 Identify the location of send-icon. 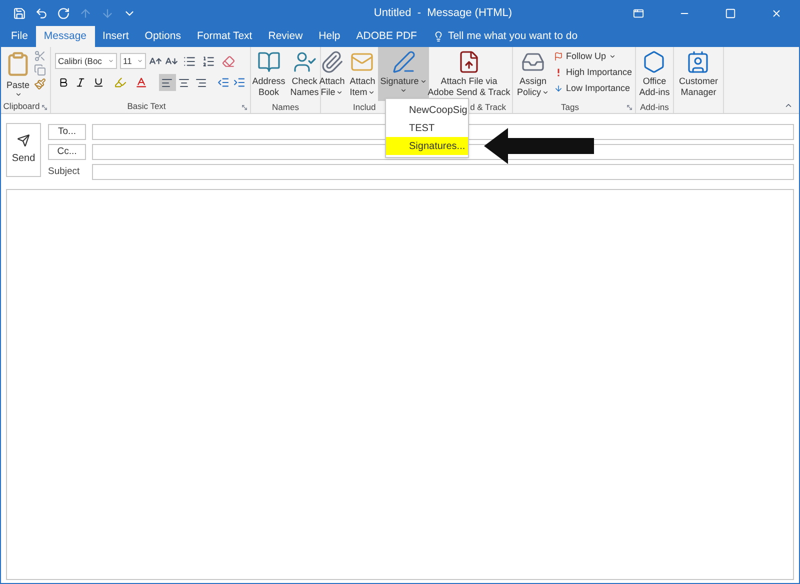
(23, 140).